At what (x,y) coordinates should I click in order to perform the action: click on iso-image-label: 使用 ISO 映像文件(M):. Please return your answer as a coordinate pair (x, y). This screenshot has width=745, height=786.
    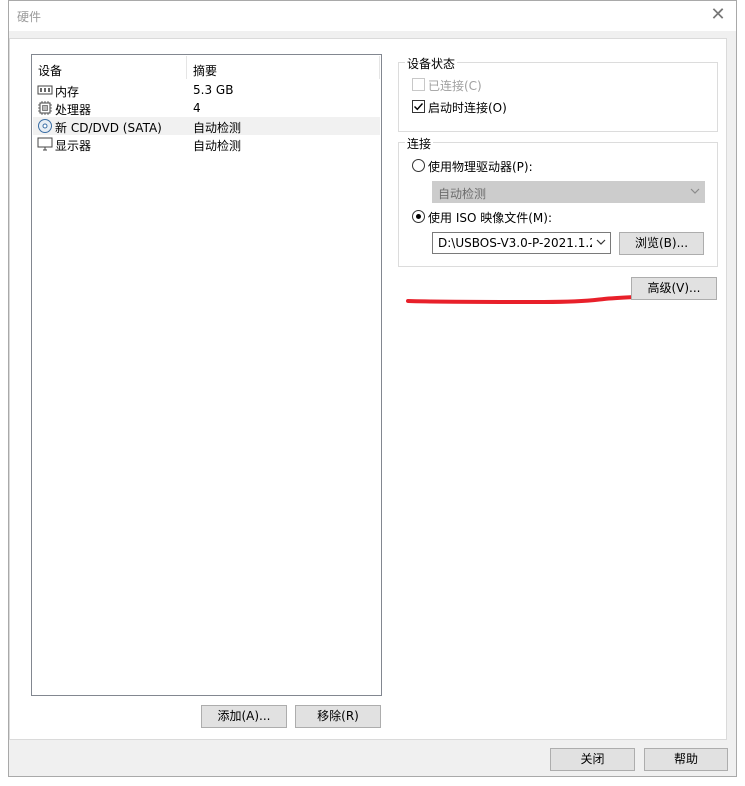
    Looking at the image, I should click on (490, 218).